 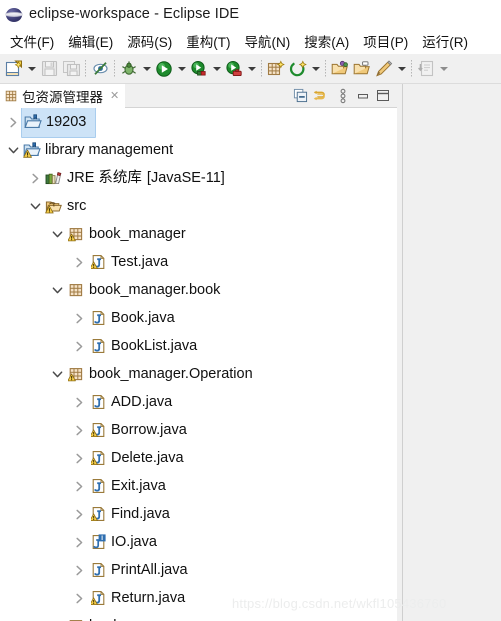 I want to click on new-dropdown-arrow, so click(x=31, y=69).